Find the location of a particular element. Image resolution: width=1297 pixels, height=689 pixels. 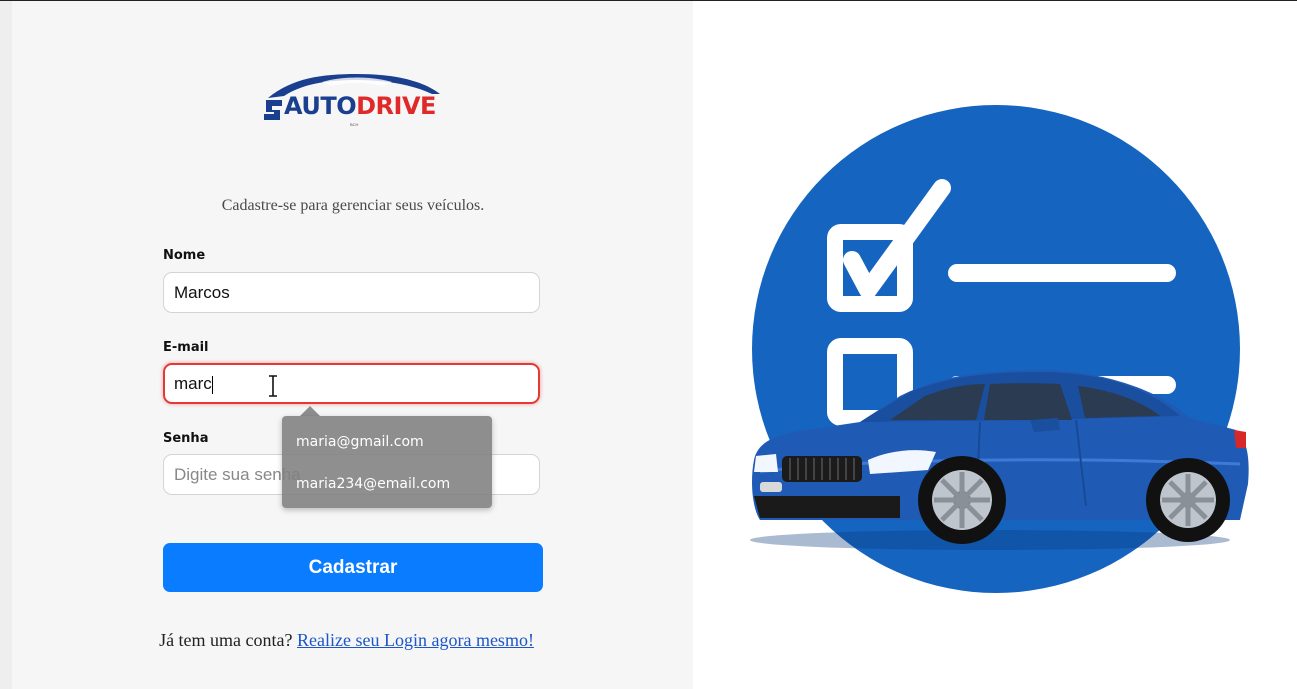

brand-drive: DRIVE is located at coordinates (396, 106).